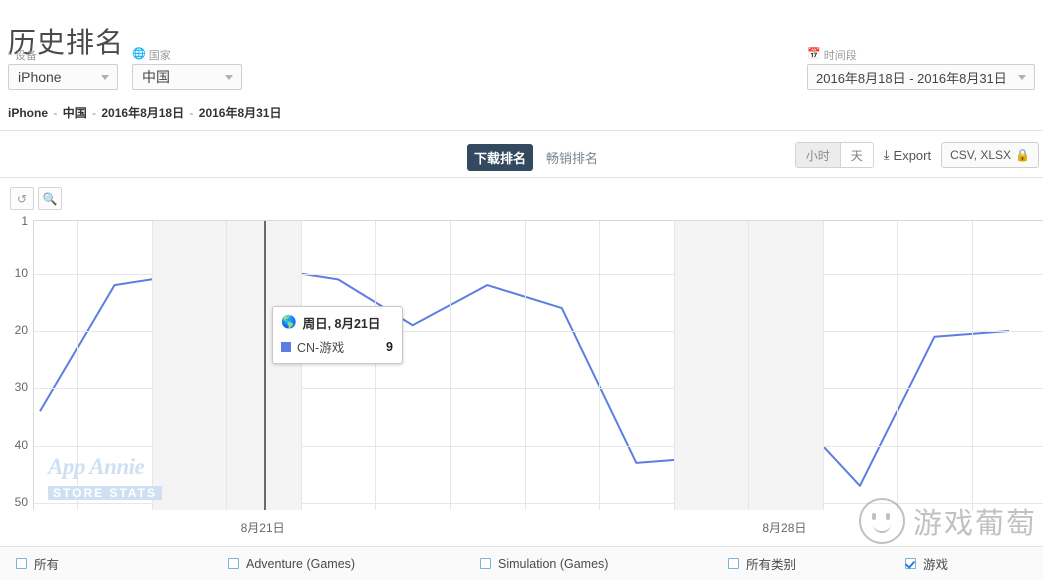 The height and width of the screenshot is (580, 1043). Describe the element at coordinates (40, 77) in the screenshot. I see `device-select-value: iPhone` at that location.